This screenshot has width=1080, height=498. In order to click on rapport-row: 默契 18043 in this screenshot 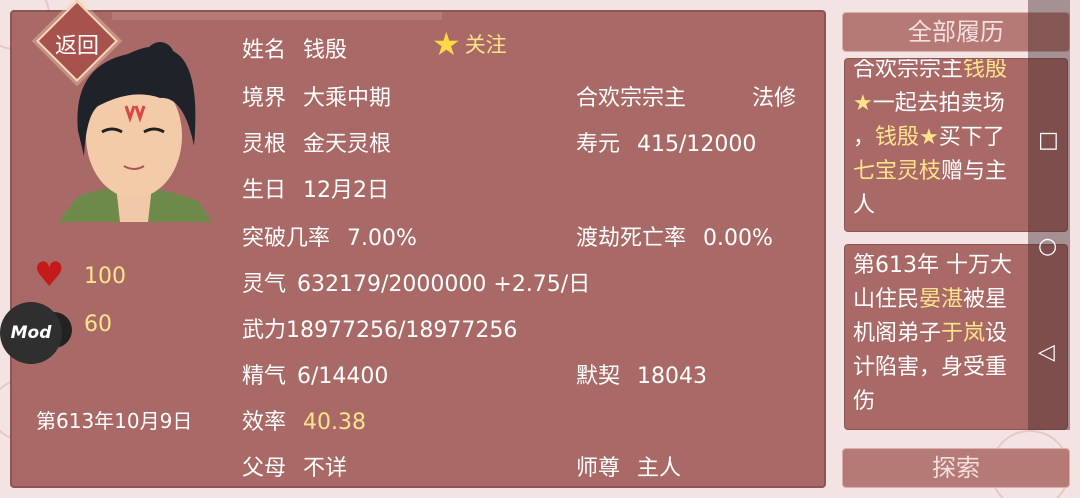, I will do `click(641, 374)`.